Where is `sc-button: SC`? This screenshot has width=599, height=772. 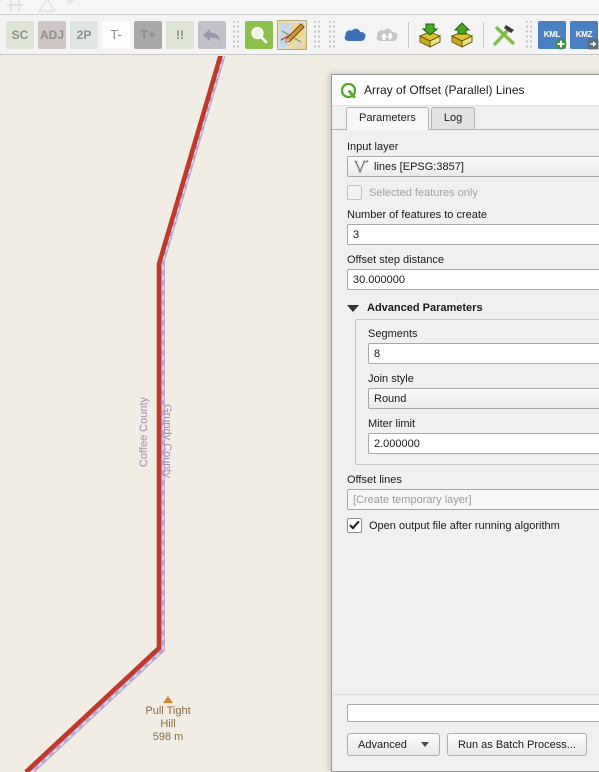
sc-button: SC is located at coordinates (20, 34).